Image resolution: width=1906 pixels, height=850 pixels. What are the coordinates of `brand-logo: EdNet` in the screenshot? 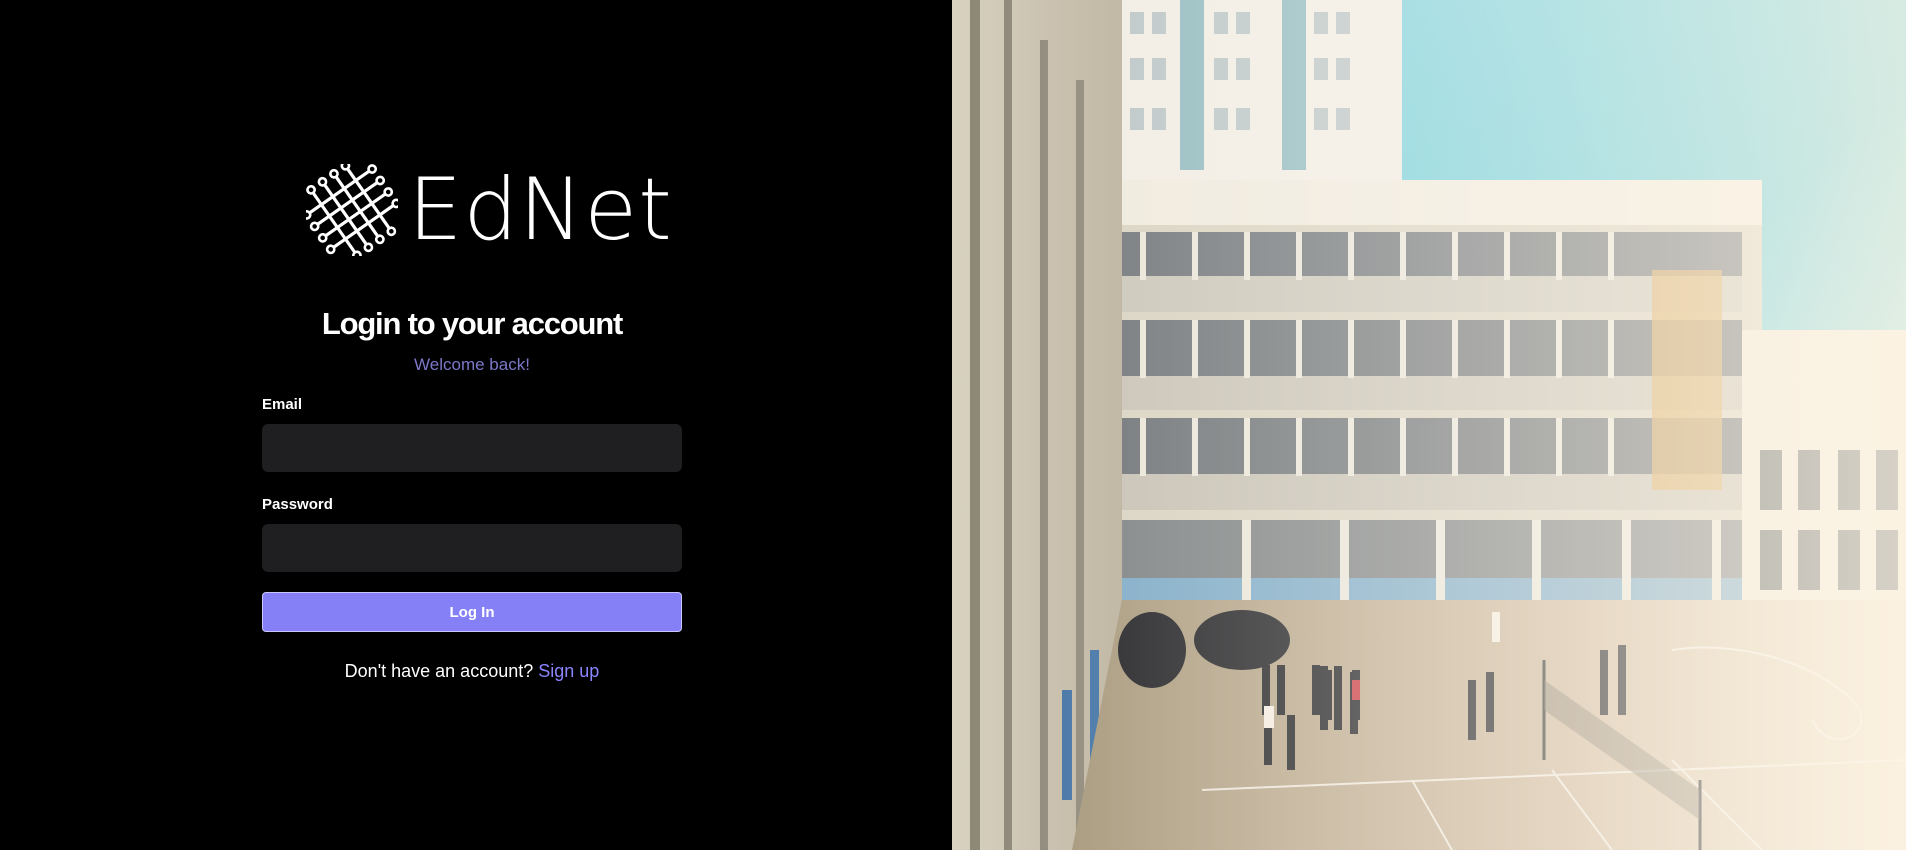 It's located at (489, 210).